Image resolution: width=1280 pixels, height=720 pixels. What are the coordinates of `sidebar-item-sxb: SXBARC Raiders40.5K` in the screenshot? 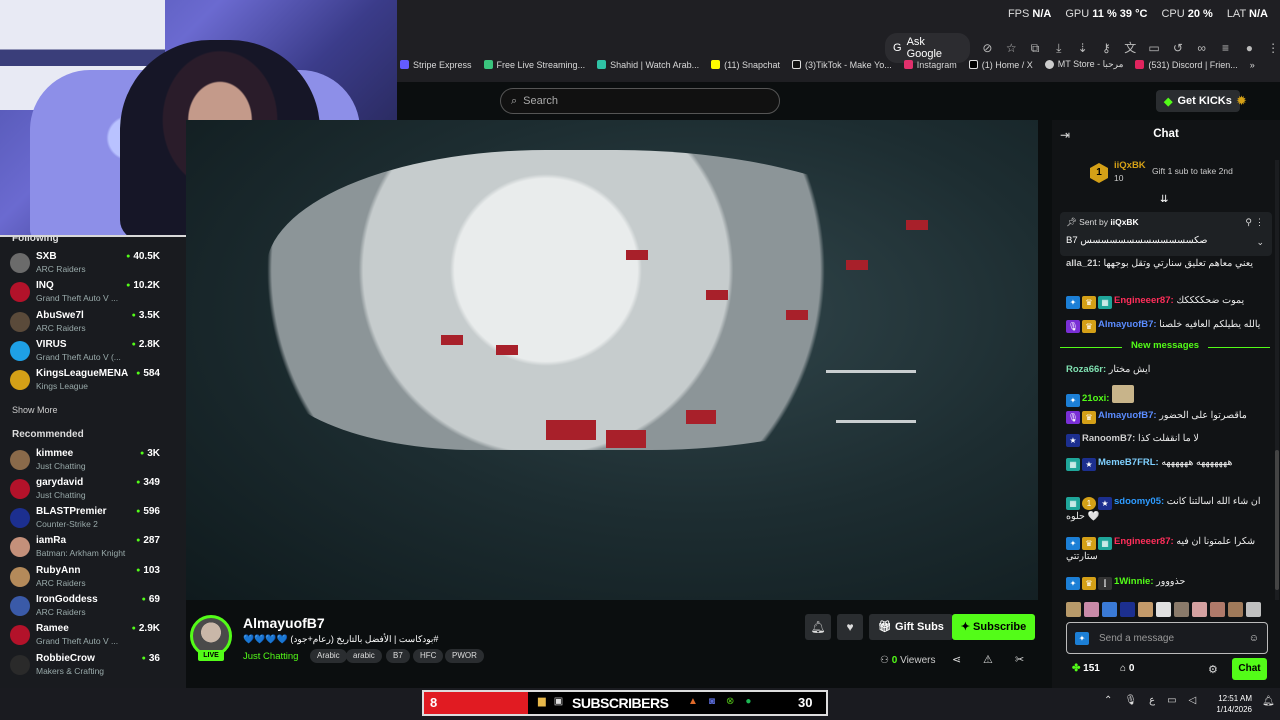 It's located at (85, 265).